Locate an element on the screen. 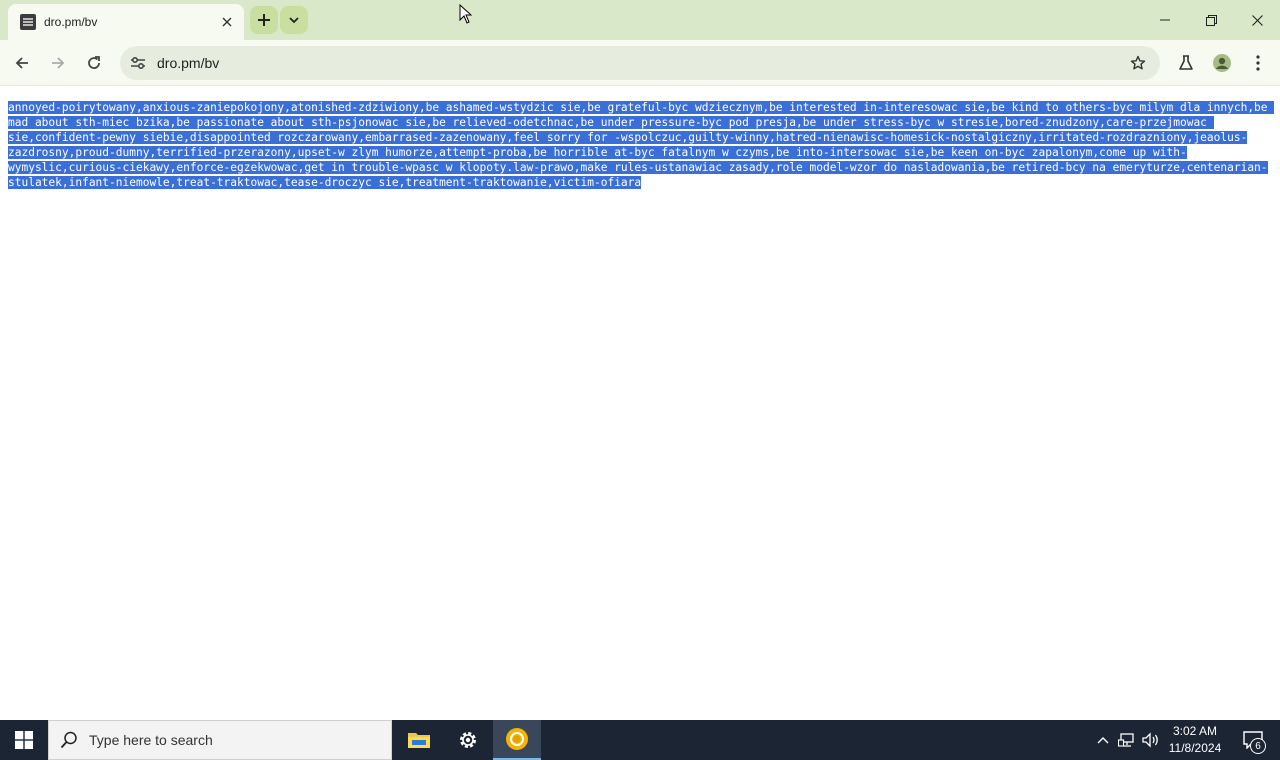 The width and height of the screenshot is (1280, 760). settings-app-button is located at coordinates (468, 740).